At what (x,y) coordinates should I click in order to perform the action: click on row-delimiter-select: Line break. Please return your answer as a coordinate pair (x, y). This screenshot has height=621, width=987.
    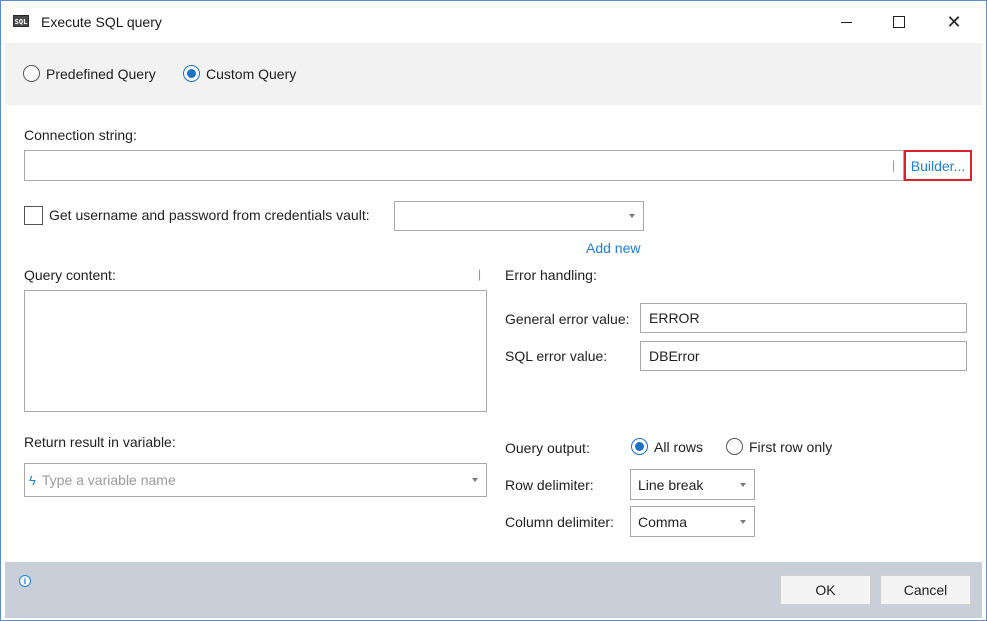
    Looking at the image, I should click on (692, 484).